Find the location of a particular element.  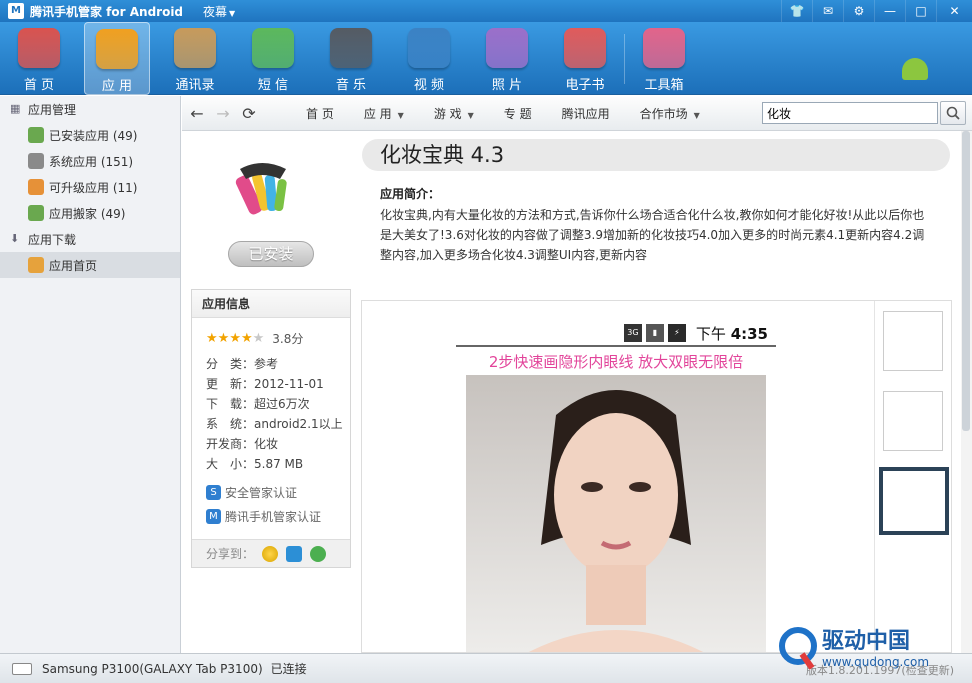

nav-link: 首 页 is located at coordinates (320, 113).